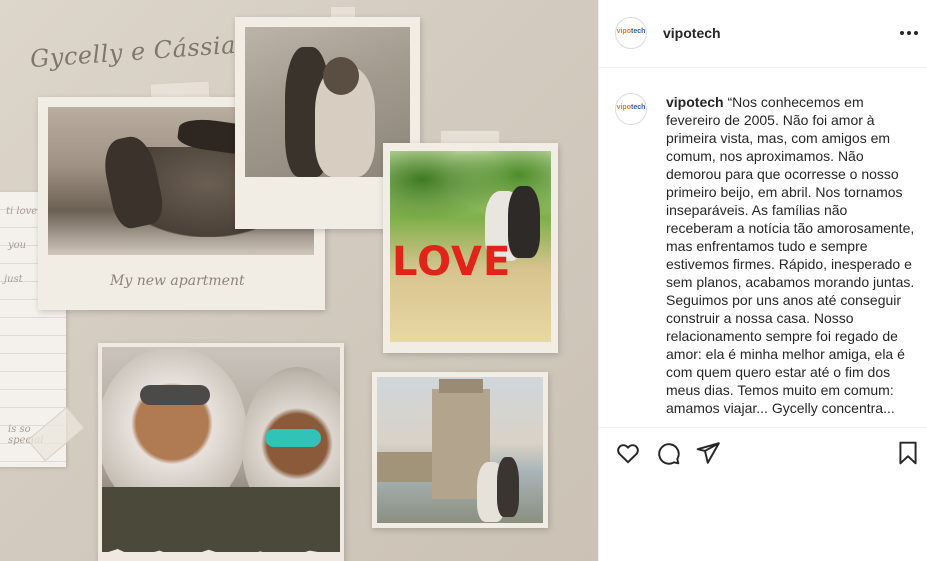 The image size is (927, 561). Describe the element at coordinates (763, 34) in the screenshot. I see `post-header: vipotech vipotech` at that location.